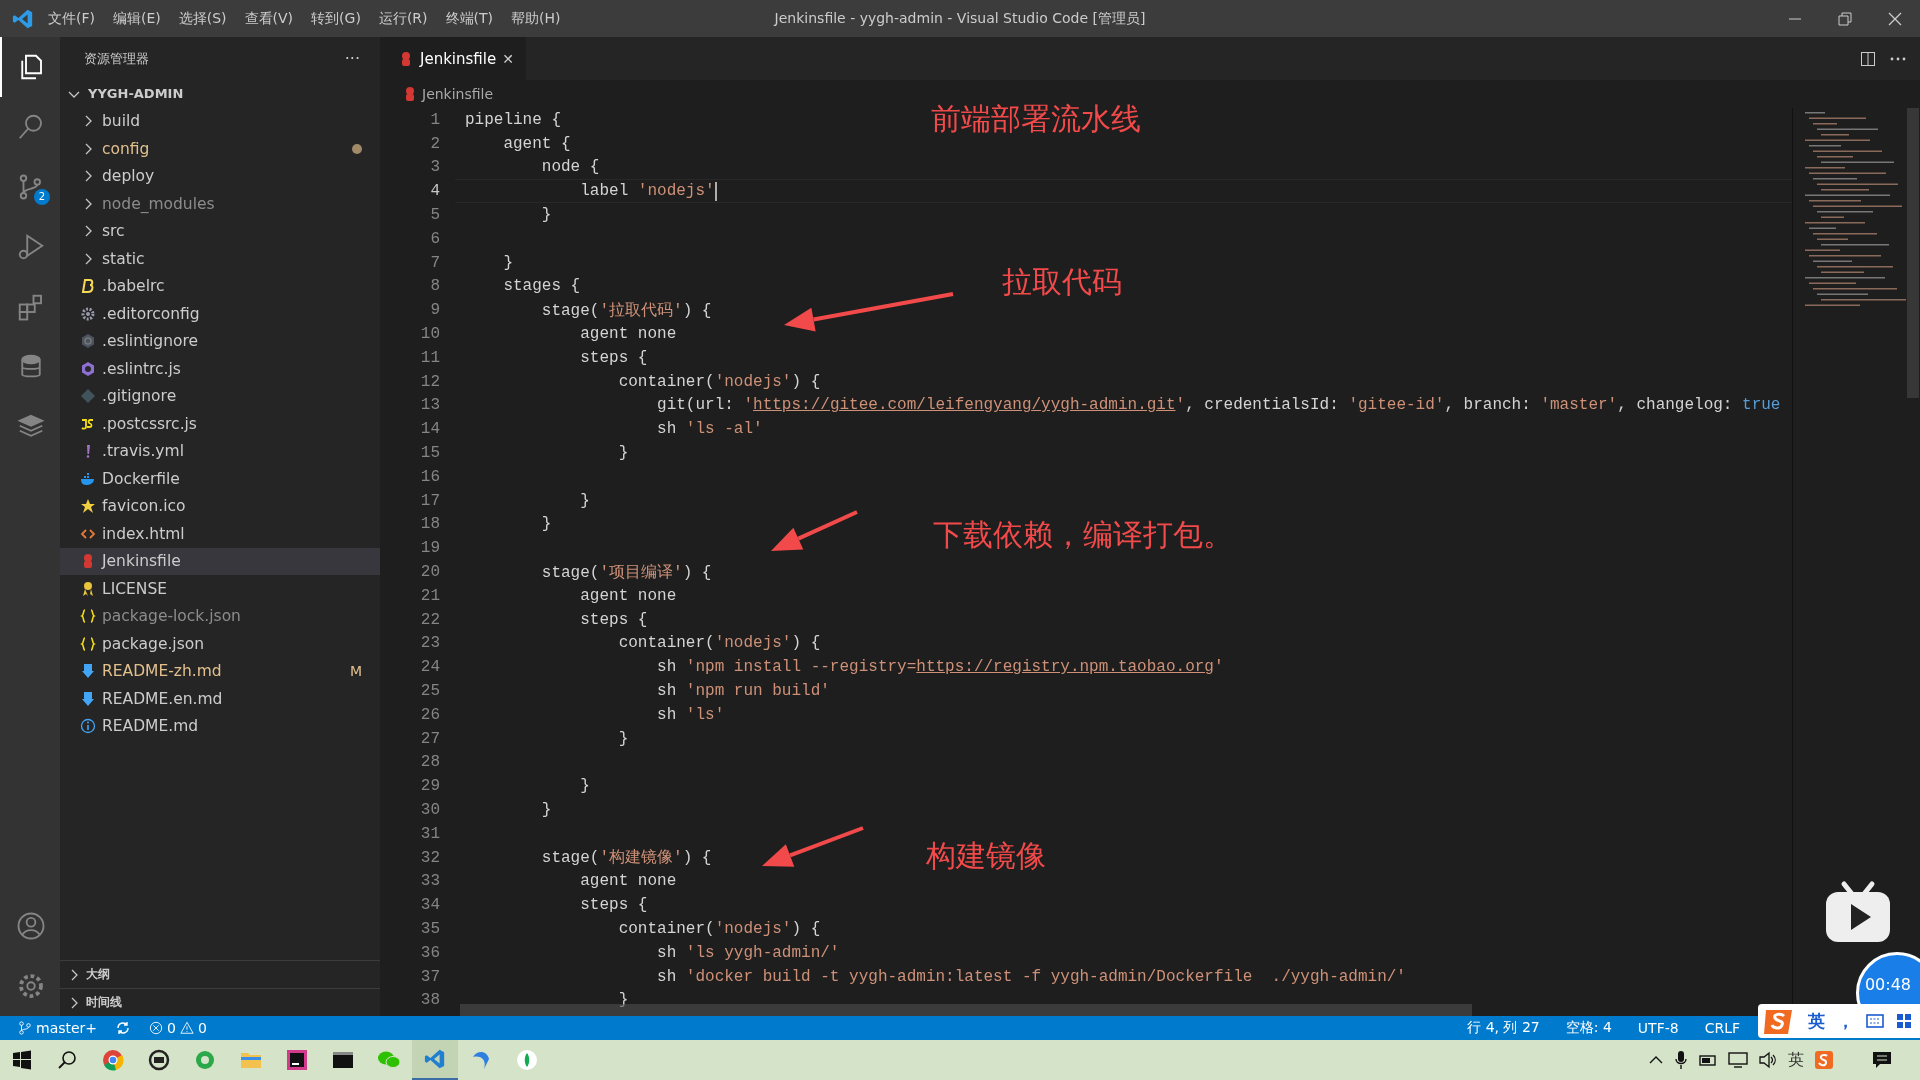 This screenshot has height=1080, width=1920. Describe the element at coordinates (429, 667) in the screenshot. I see `line-number: 24` at that location.